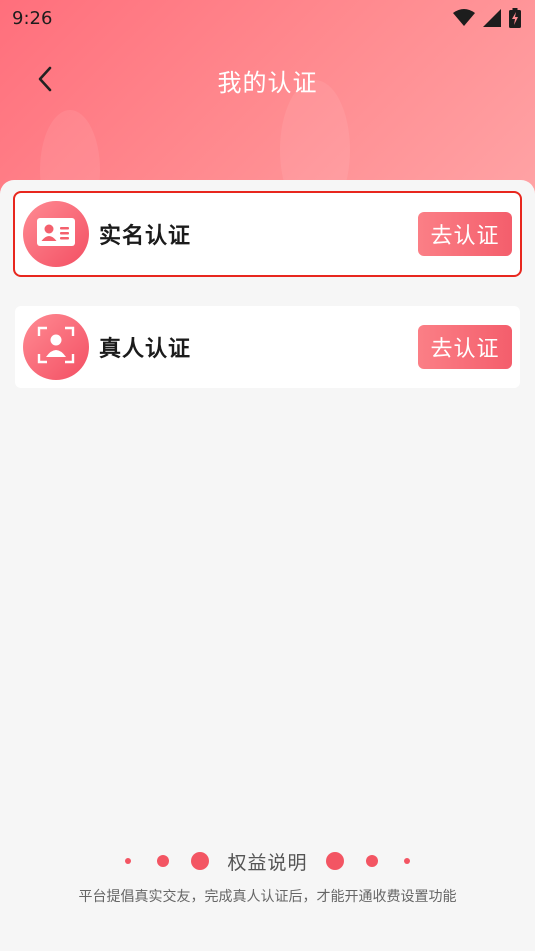  Describe the element at coordinates (267, 347) in the screenshot. I see `card-real-person-verification: 真人认证 去认证` at that location.